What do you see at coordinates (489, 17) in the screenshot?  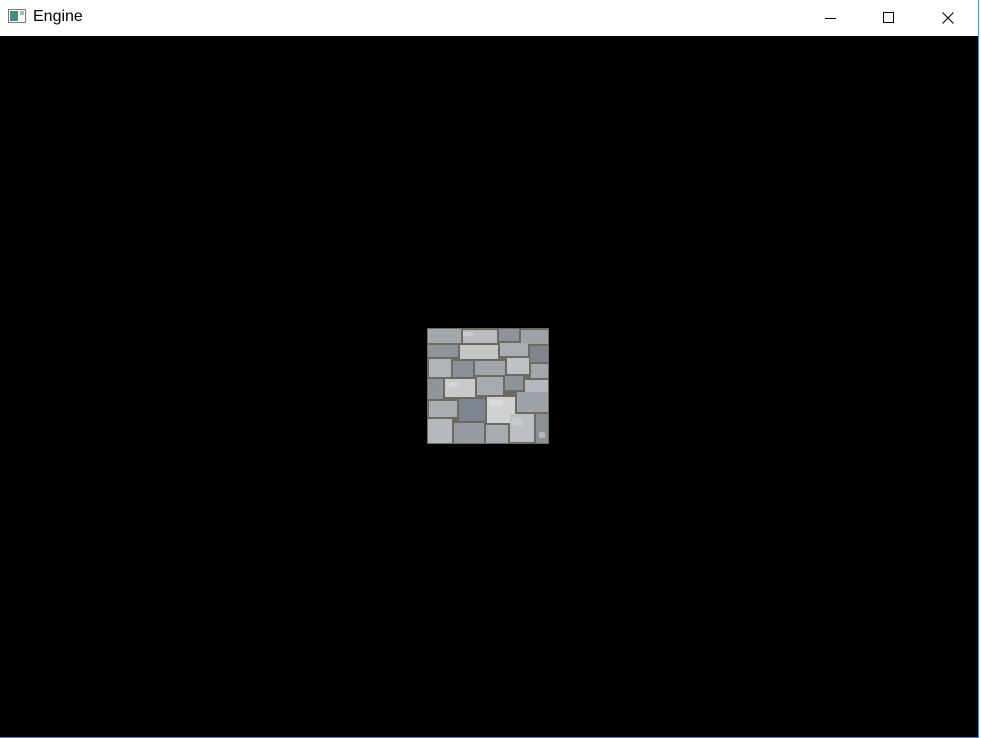 I see `title-bar: Engine` at bounding box center [489, 17].